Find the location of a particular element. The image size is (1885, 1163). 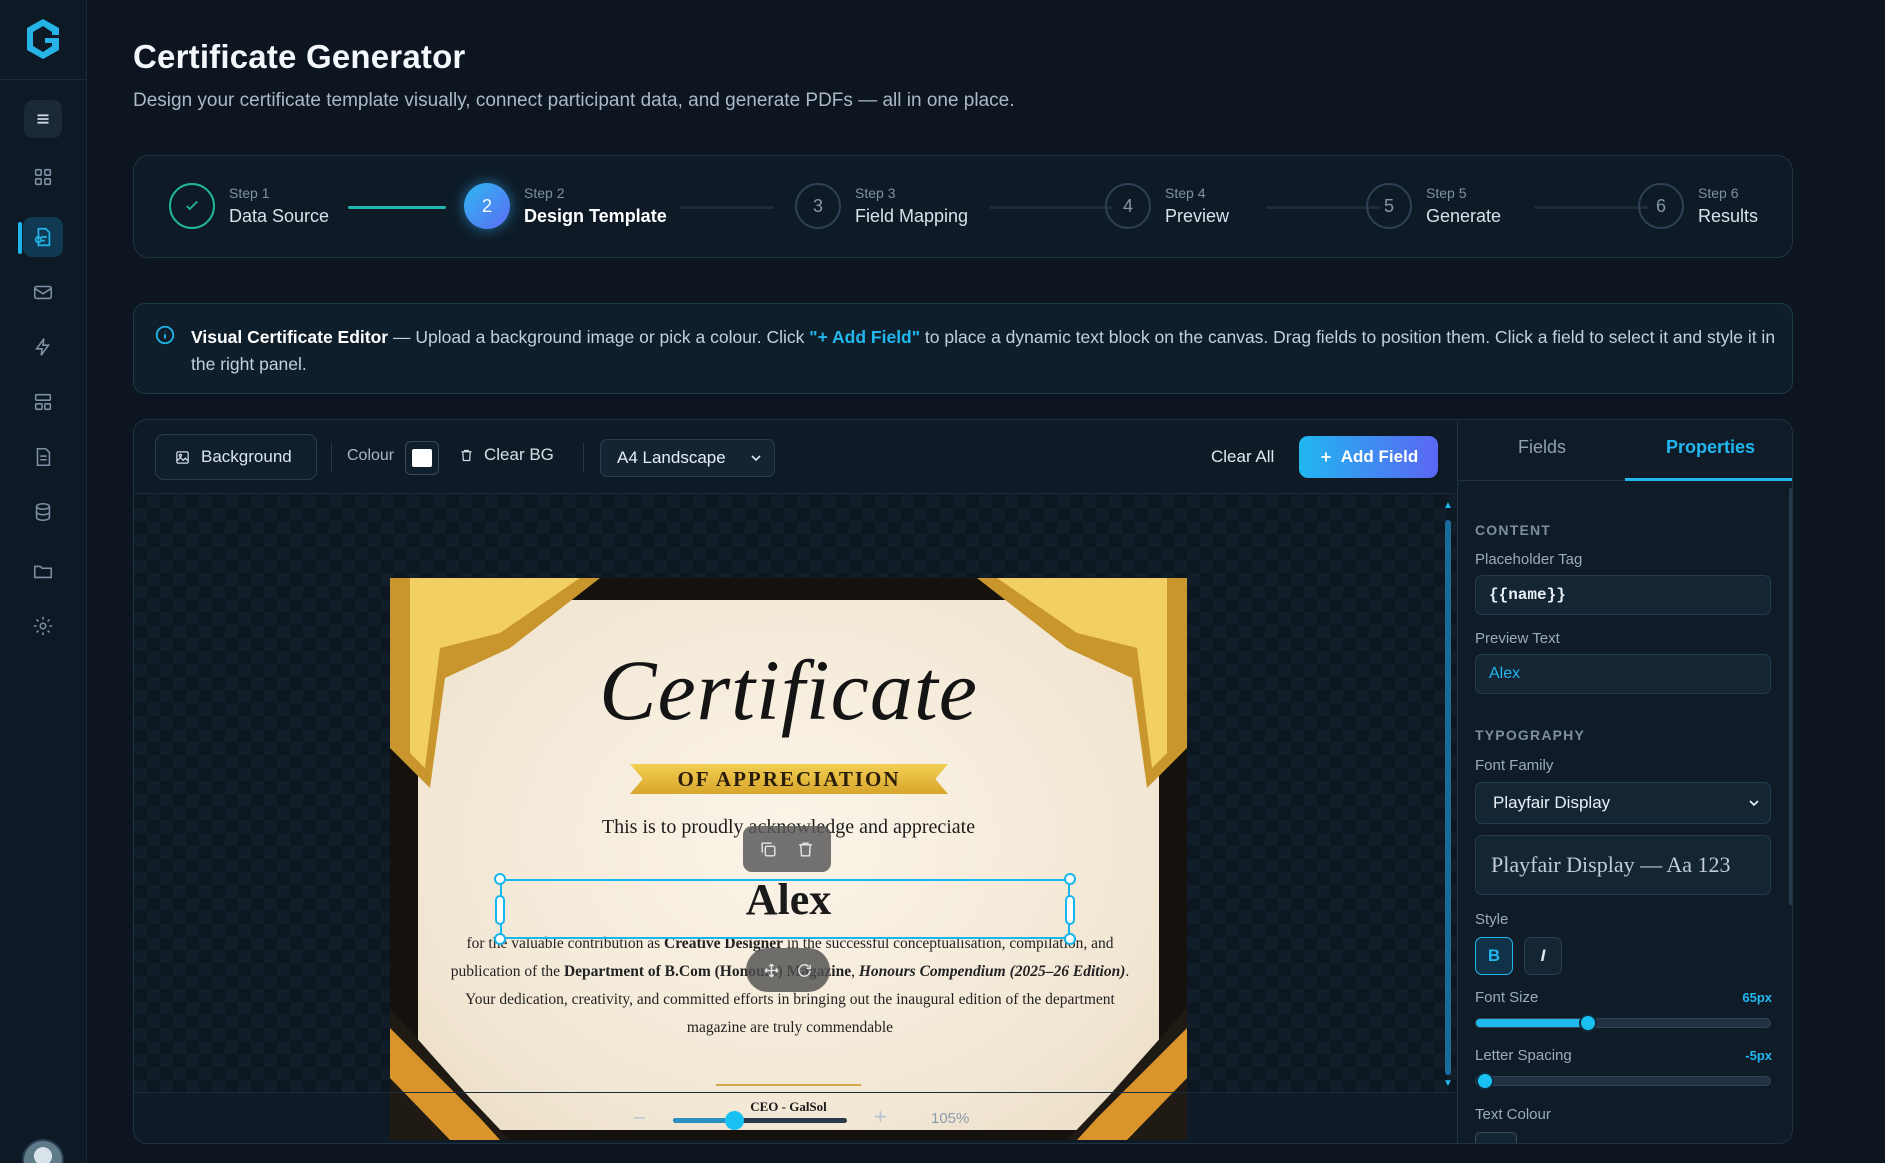

step-number-badge: 4 is located at coordinates (1128, 206).